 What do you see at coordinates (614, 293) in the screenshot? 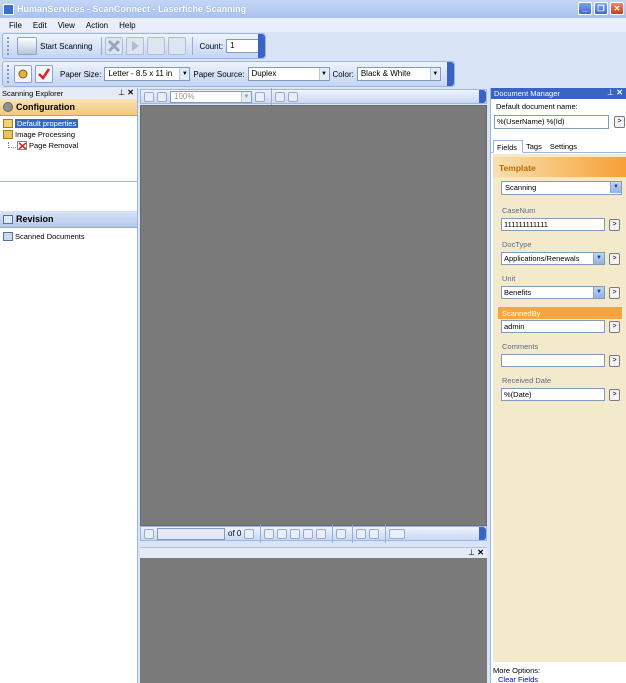
I see `unit-token-button: >` at bounding box center [614, 293].